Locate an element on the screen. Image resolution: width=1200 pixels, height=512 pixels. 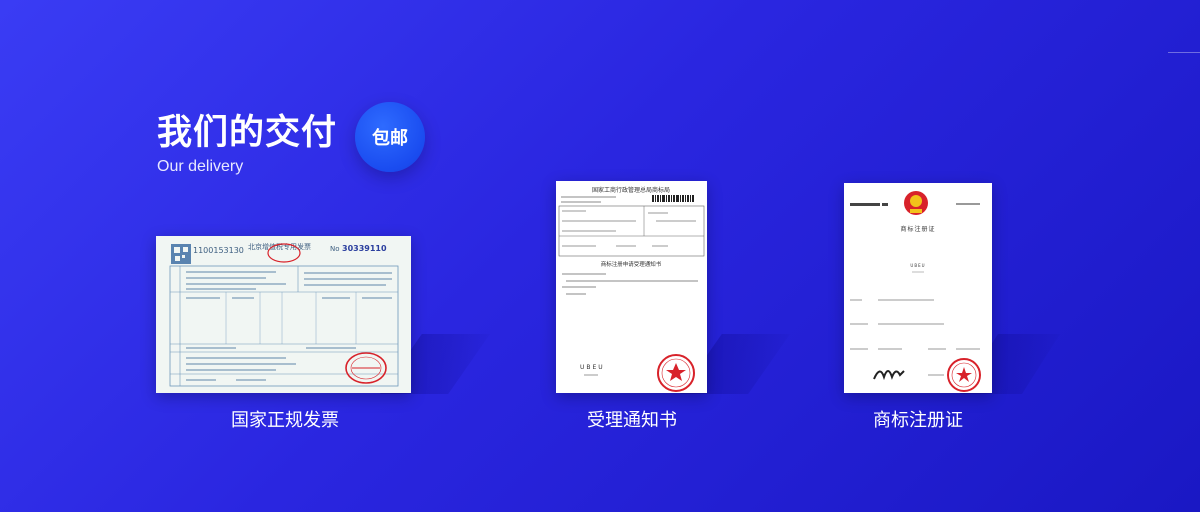
certificate-brand: UBEU is located at coordinates (917, 265).